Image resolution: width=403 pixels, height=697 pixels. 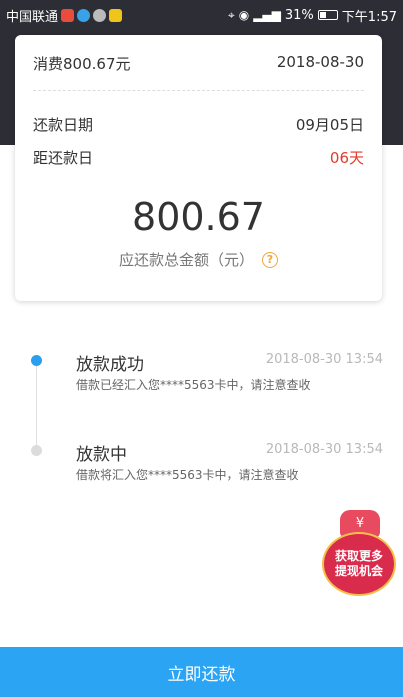 What do you see at coordinates (358, 556) in the screenshot?
I see `promo-line1: 获取更多` at bounding box center [358, 556].